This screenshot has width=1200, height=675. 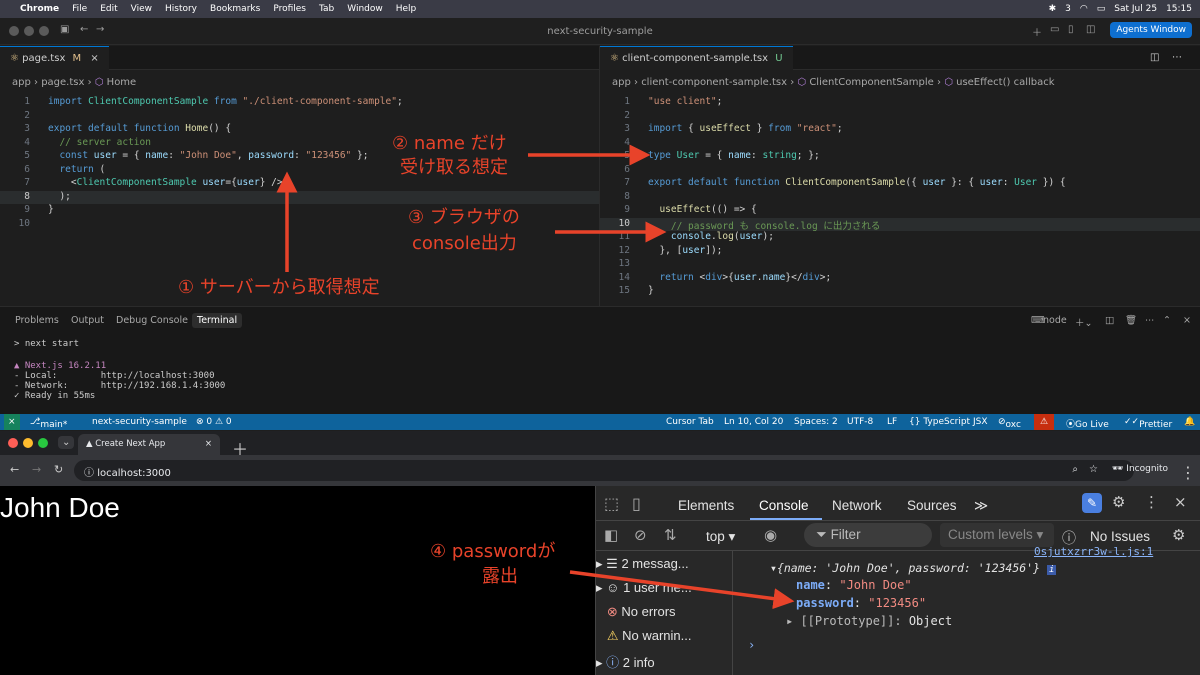 I want to click on tab-search-icon: ⌄, so click(x=66, y=442).